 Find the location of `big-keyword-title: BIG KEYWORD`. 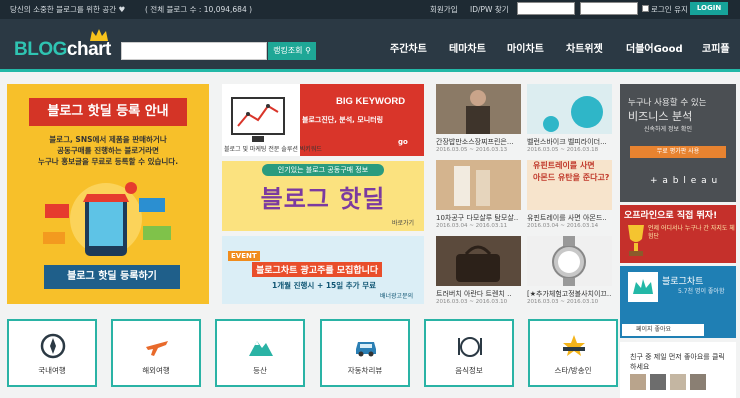

big-keyword-title: BIG KEYWORD is located at coordinates (371, 101).